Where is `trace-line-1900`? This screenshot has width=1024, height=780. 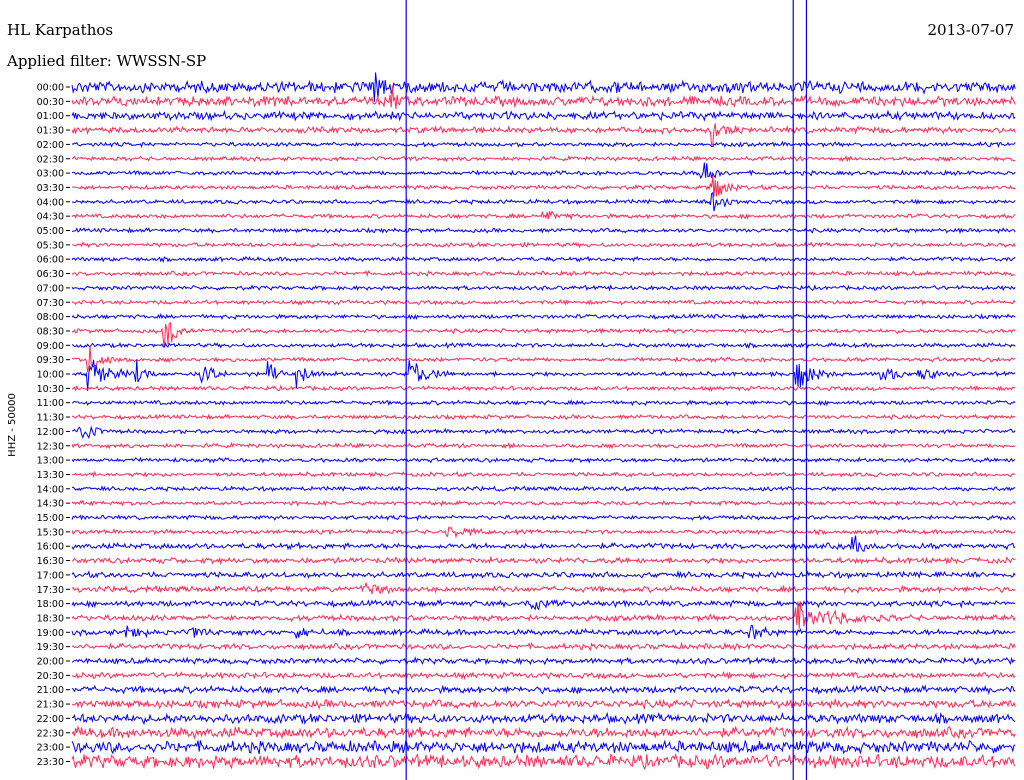
trace-line-1900 is located at coordinates (543, 632).